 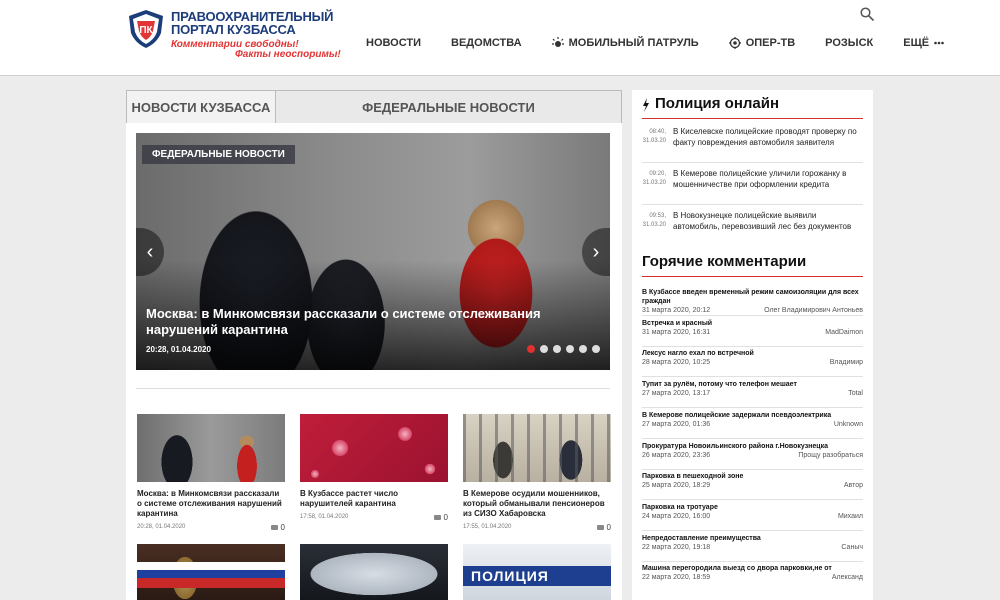 I want to click on hot-comment-title: Непредоставление преимущества, so click(x=752, y=538).